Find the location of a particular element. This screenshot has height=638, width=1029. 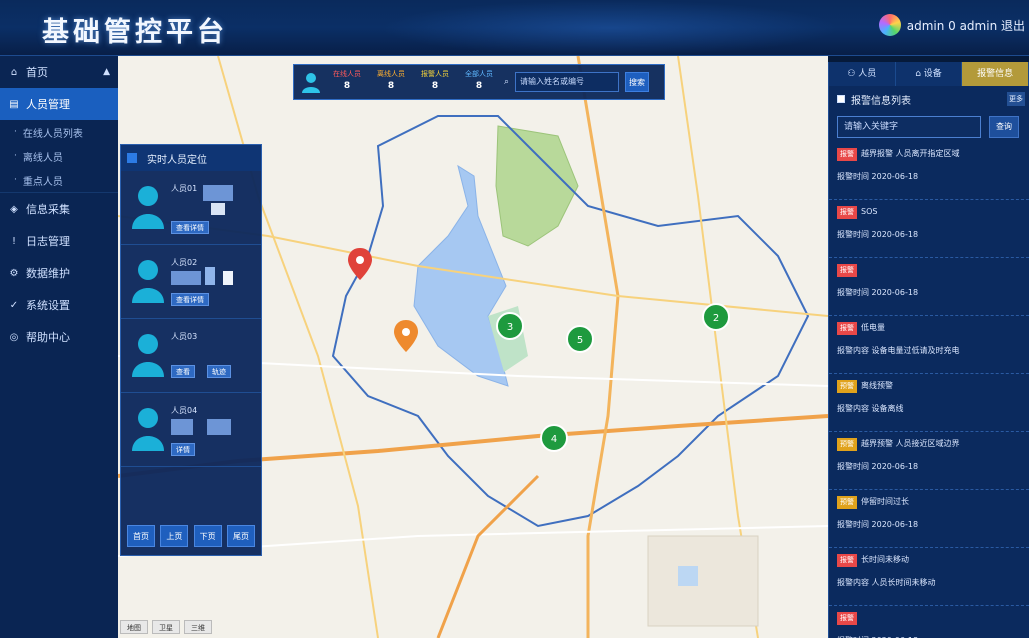

svg-text: 5 is located at coordinates (580, 340).